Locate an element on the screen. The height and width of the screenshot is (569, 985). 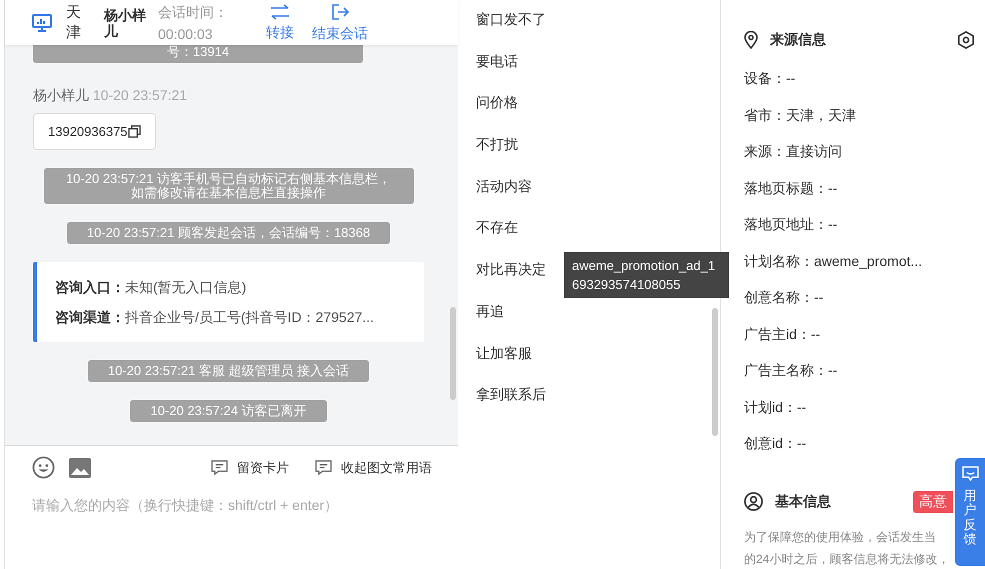
source-field: 创意名称：-- is located at coordinates (859, 297).